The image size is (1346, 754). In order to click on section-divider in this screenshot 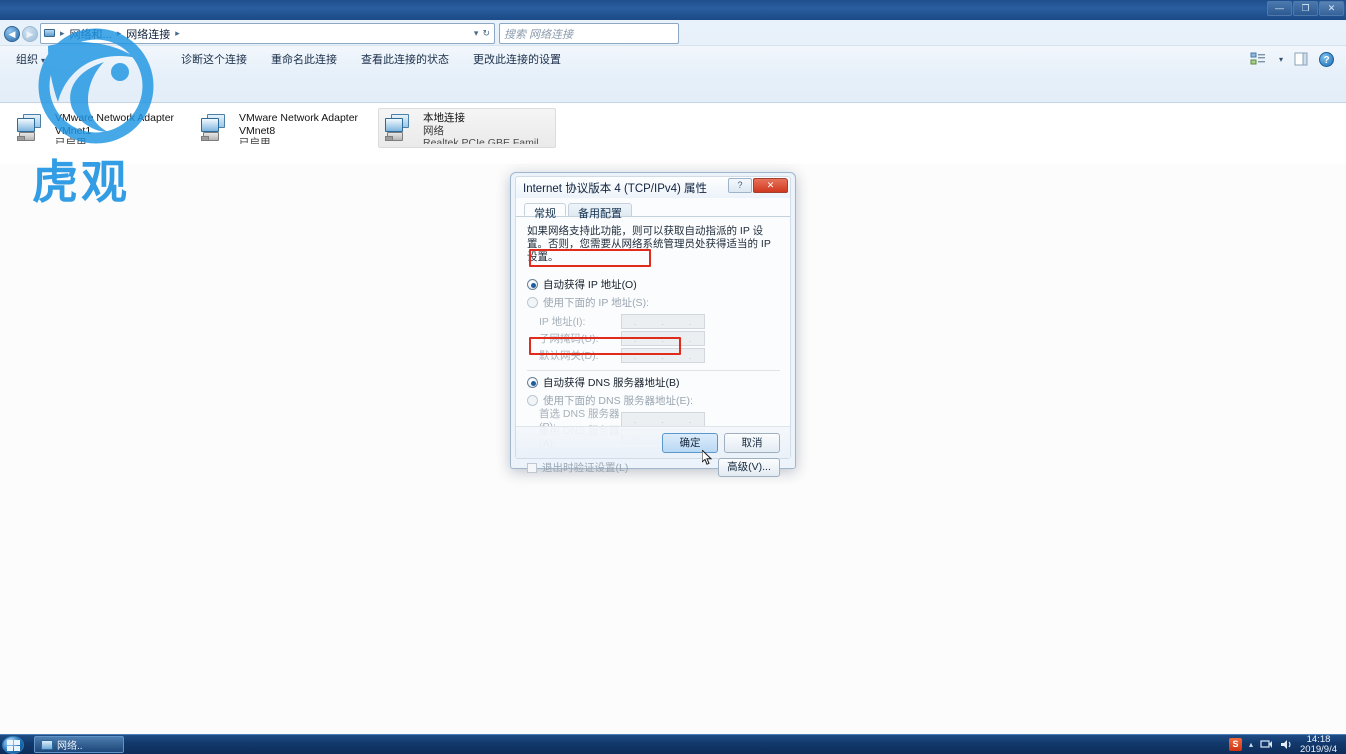, I will do `click(653, 370)`.